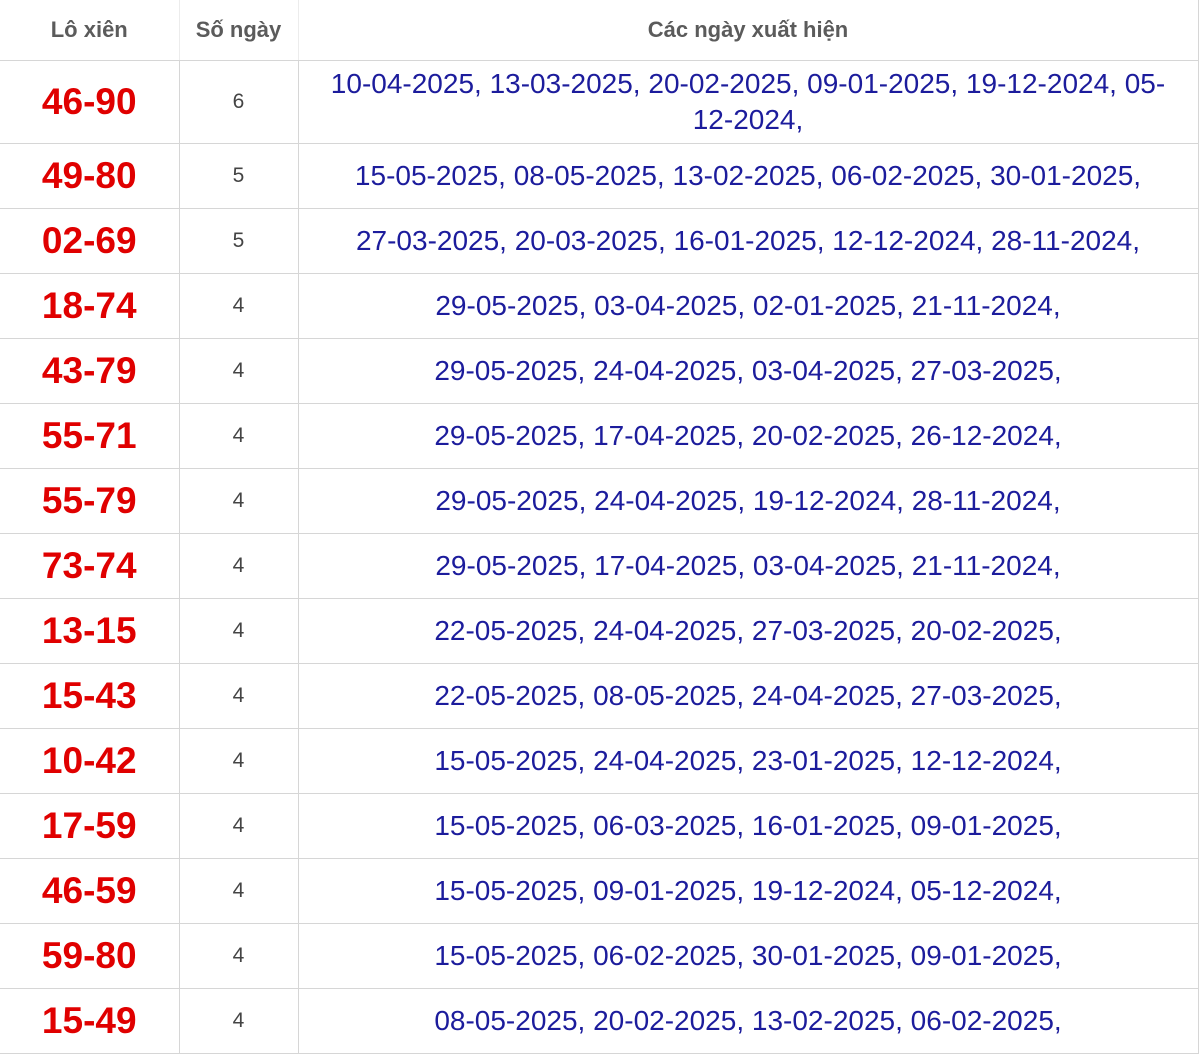 Image resolution: width=1200 pixels, height=1057 pixels. Describe the element at coordinates (90, 176) in the screenshot. I see `pair-cell: 49-80` at that location.